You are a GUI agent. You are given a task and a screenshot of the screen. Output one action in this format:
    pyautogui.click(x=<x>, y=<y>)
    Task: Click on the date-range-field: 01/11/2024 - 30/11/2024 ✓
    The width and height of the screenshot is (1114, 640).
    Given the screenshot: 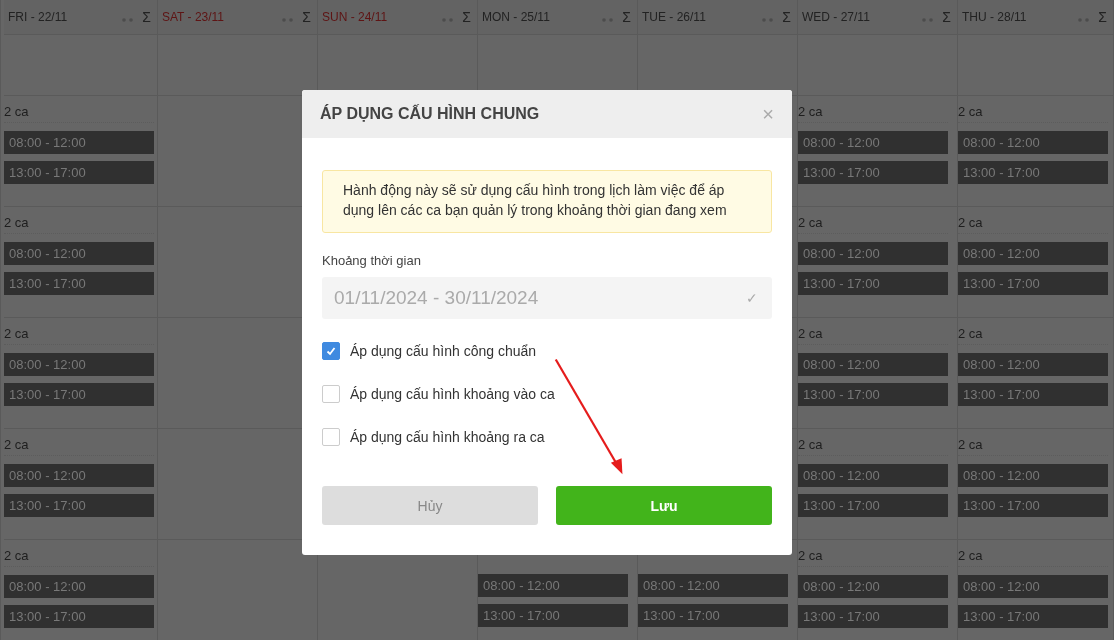 What is the action you would take?
    pyautogui.click(x=547, y=298)
    